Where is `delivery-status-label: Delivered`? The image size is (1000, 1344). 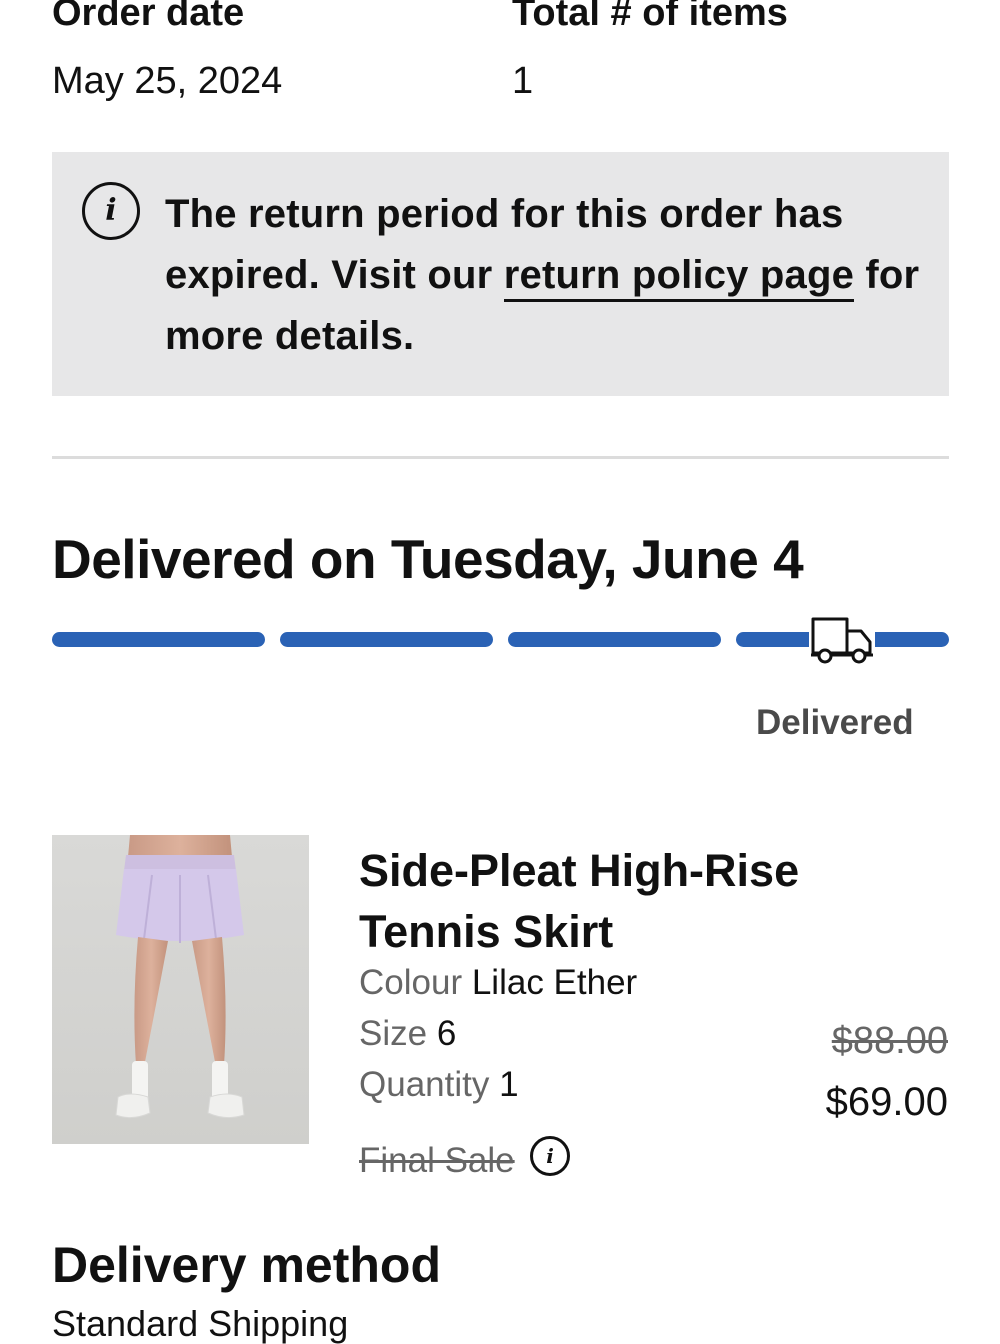 delivery-status-label: Delivered is located at coordinates (835, 722).